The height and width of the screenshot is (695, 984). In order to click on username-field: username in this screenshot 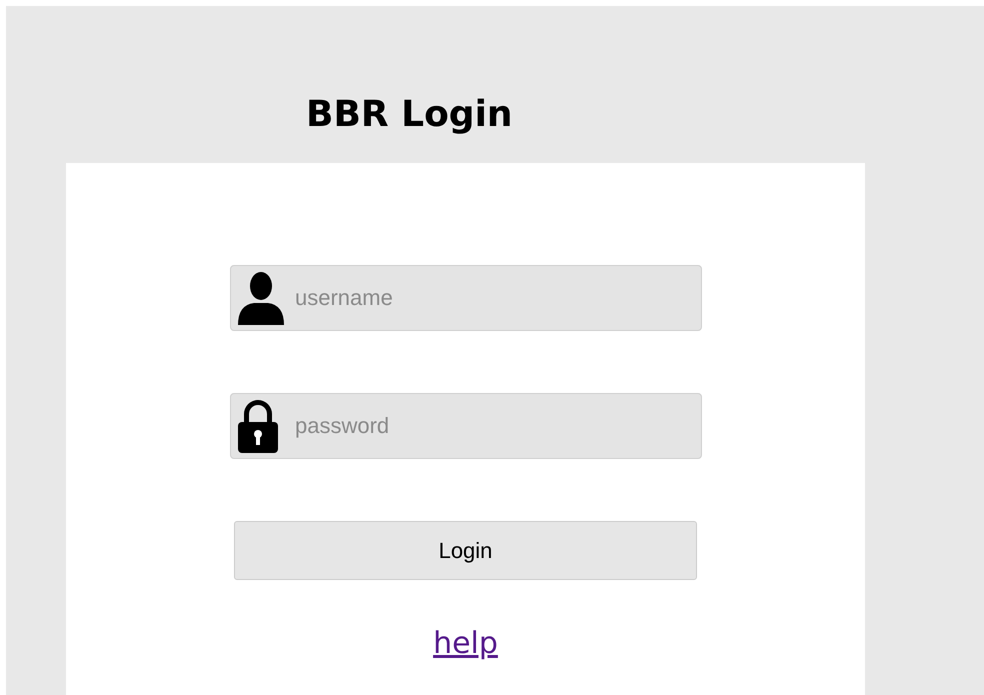, I will do `click(466, 298)`.